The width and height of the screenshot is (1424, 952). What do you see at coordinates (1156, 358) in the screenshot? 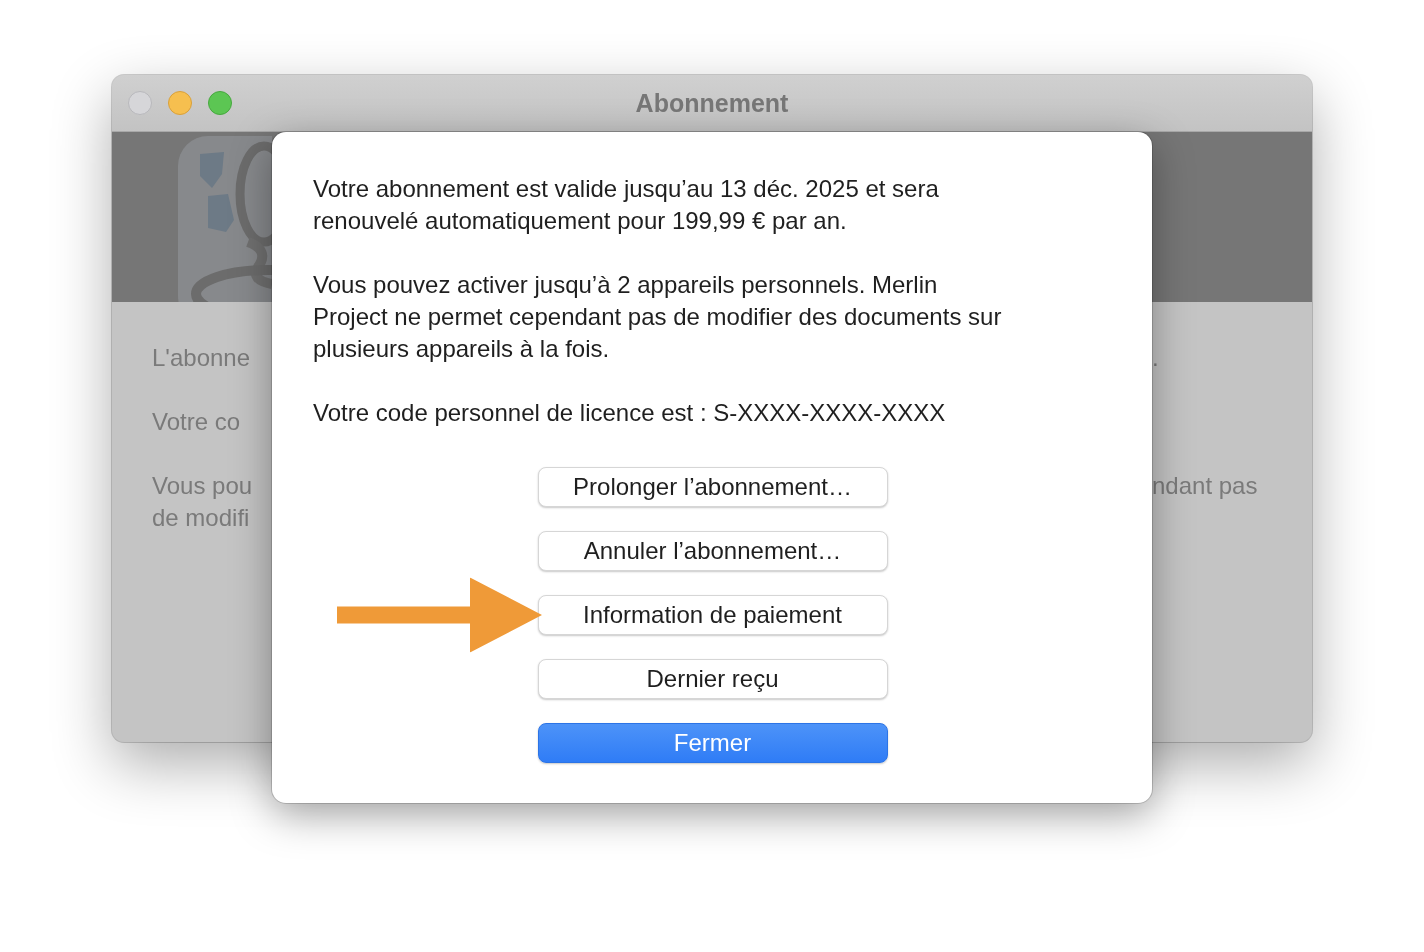
I see `background-text: .` at bounding box center [1156, 358].